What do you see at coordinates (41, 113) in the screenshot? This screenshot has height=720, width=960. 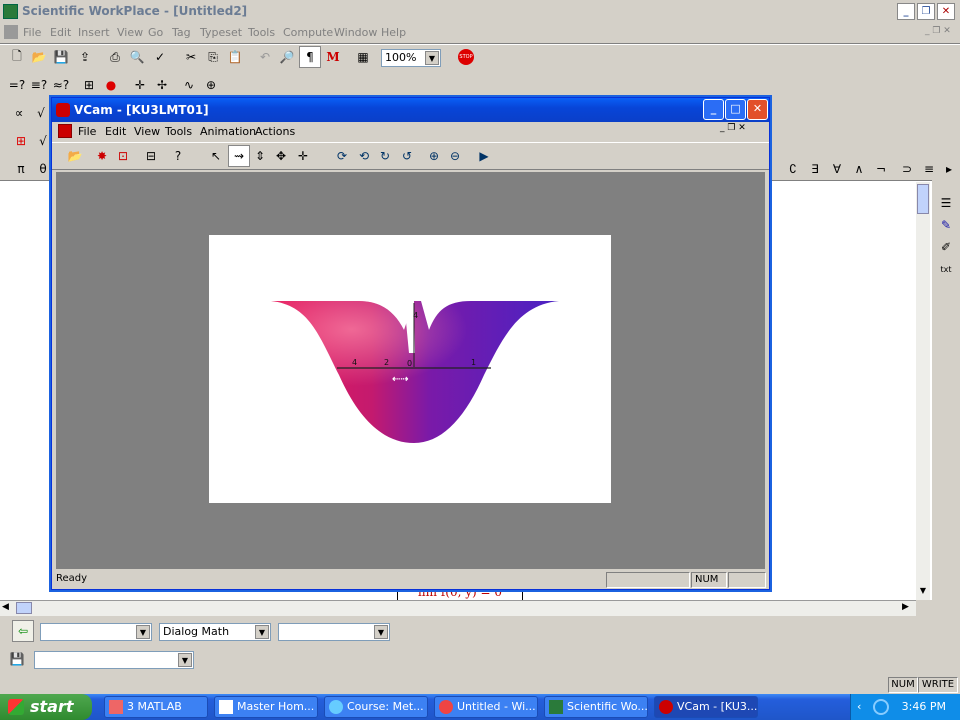 I see `radical-icon: √` at bounding box center [41, 113].